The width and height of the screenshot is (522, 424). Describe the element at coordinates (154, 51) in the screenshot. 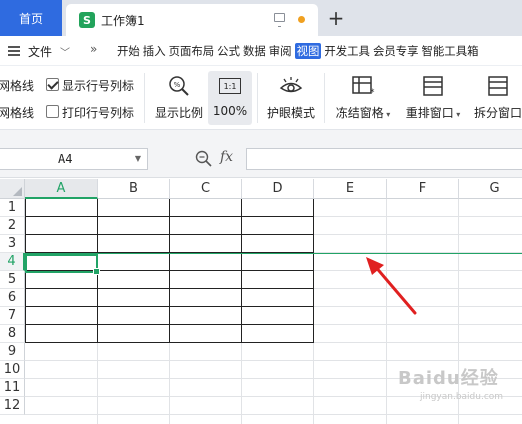

I see `menu-tab-insert: 插入` at that location.